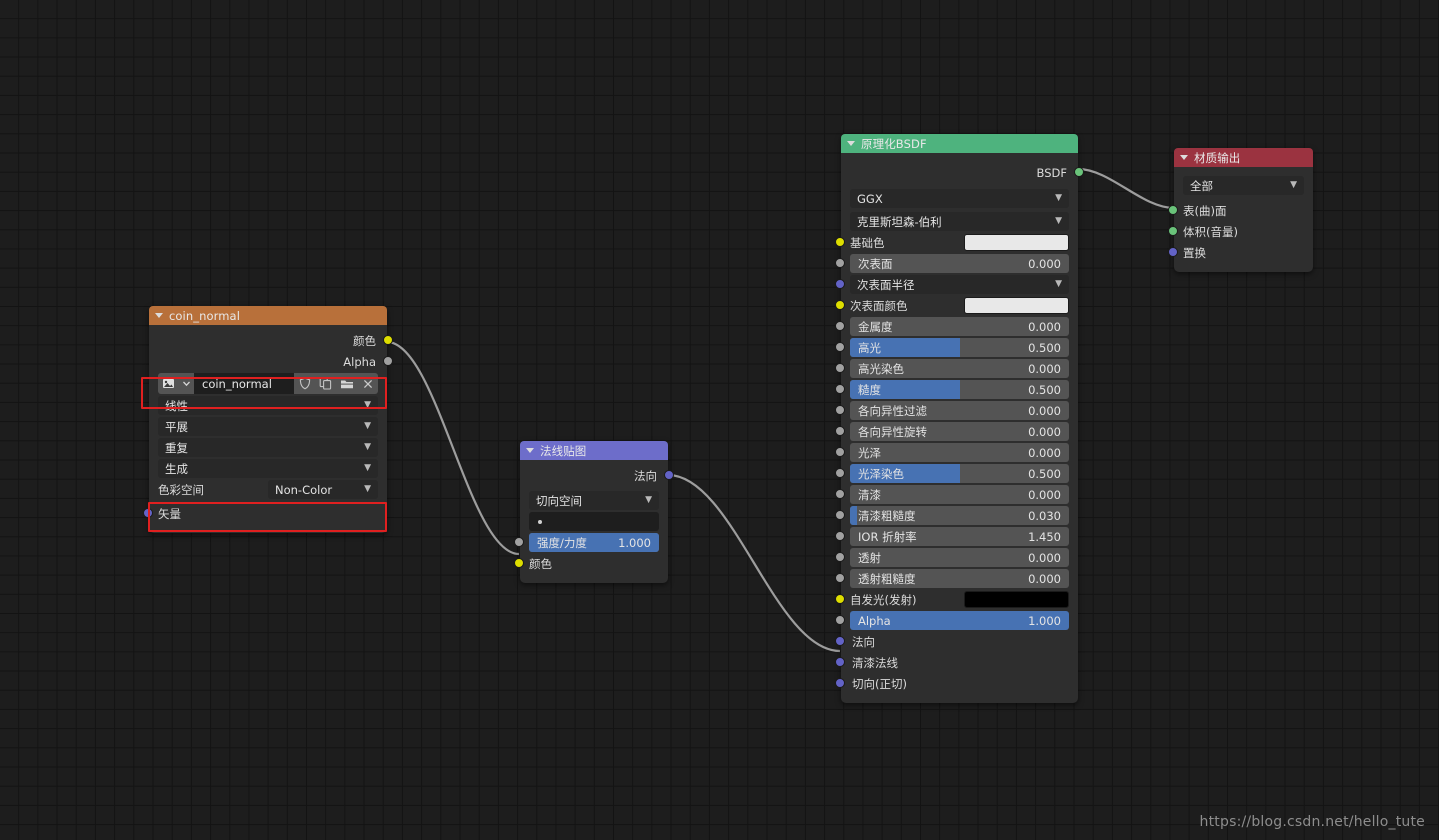  I want to click on extension-dropdown: 重复 ▼, so click(268, 447).